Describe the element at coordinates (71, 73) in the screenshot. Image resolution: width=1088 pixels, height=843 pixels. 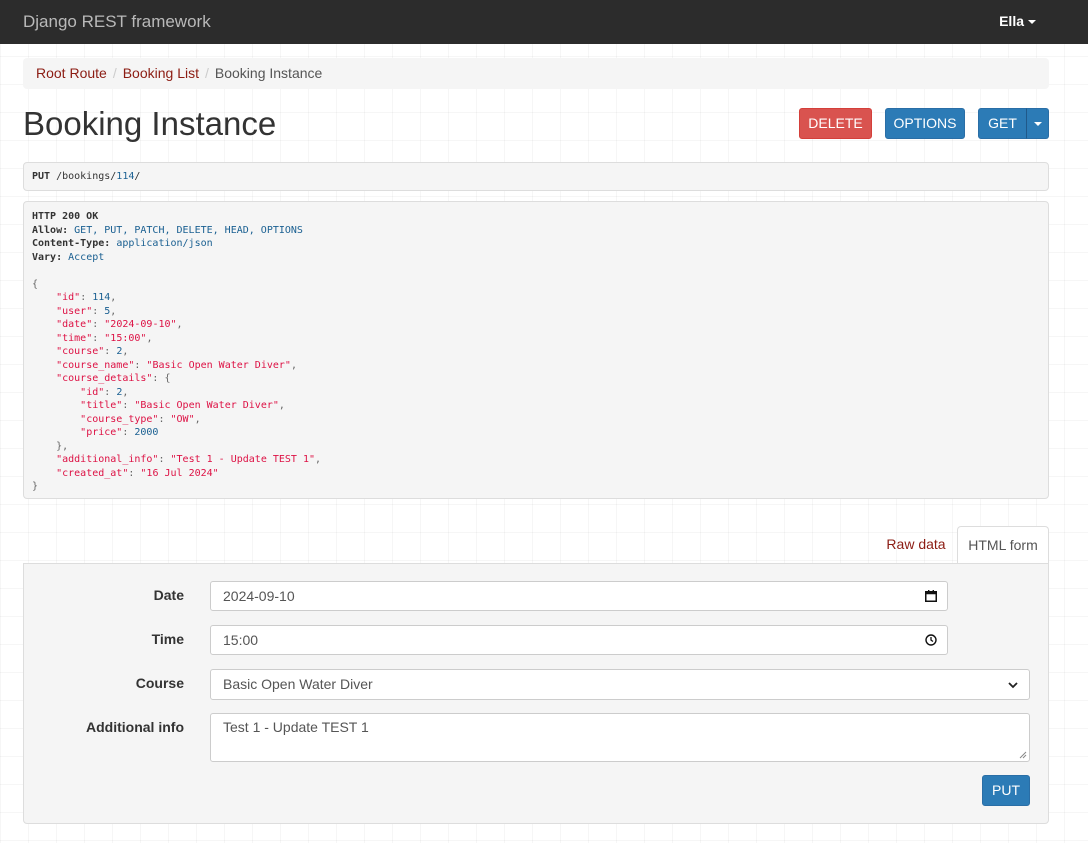
I see `breadcrumb-root-route: Root Route` at that location.